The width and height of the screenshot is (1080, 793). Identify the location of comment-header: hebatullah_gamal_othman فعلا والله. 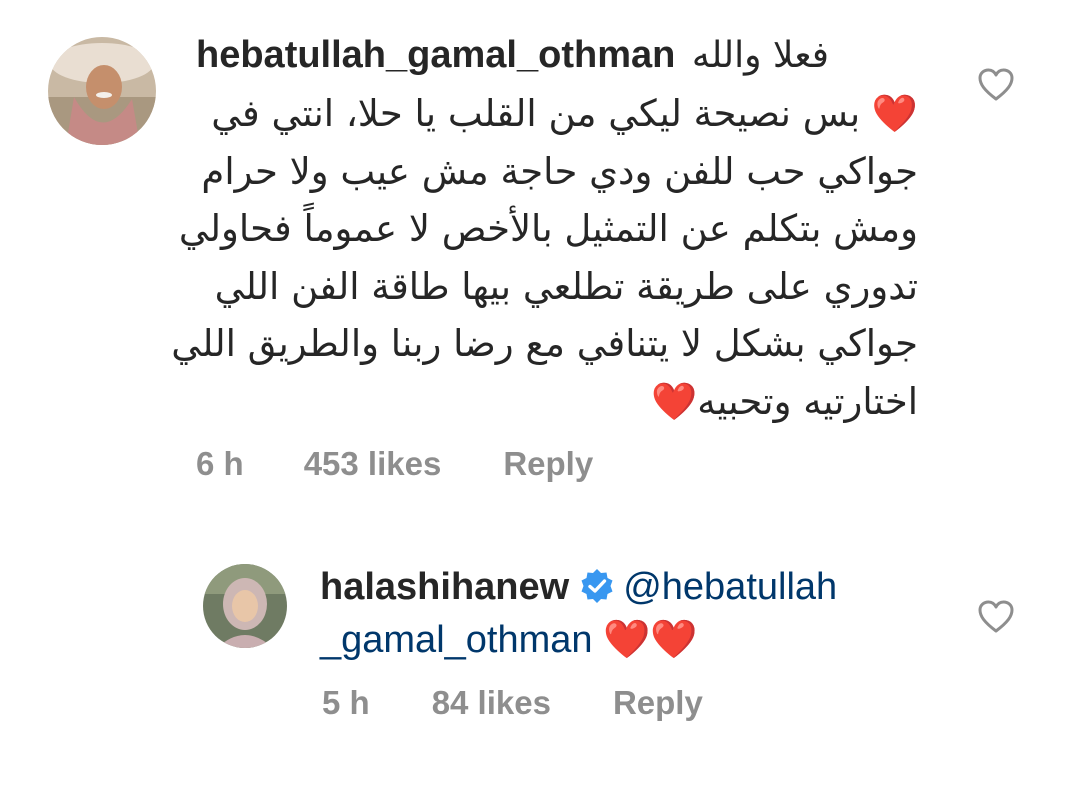
(512, 55).